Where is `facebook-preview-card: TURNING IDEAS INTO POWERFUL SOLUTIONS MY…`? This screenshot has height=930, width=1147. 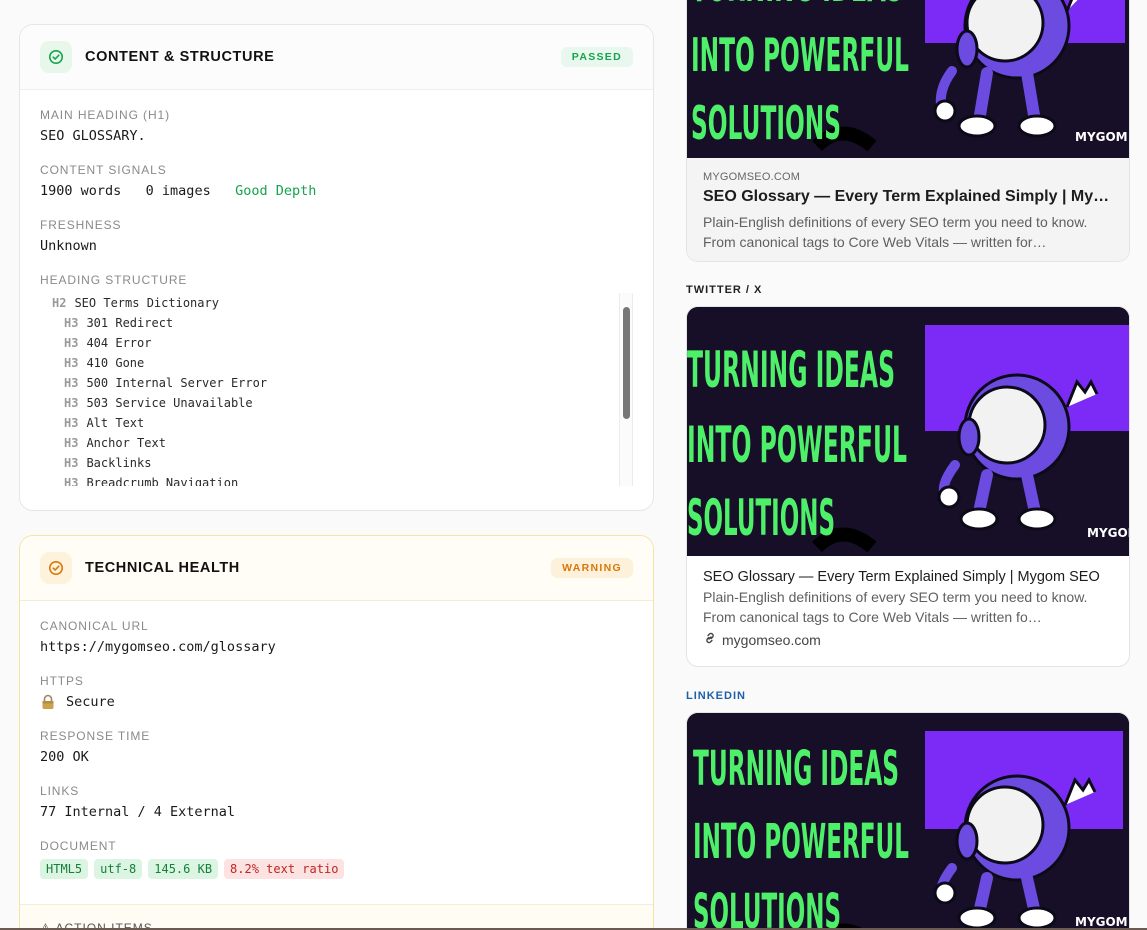 facebook-preview-card: TURNING IDEAS INTO POWERFUL SOLUTIONS MY… is located at coordinates (908, 131).